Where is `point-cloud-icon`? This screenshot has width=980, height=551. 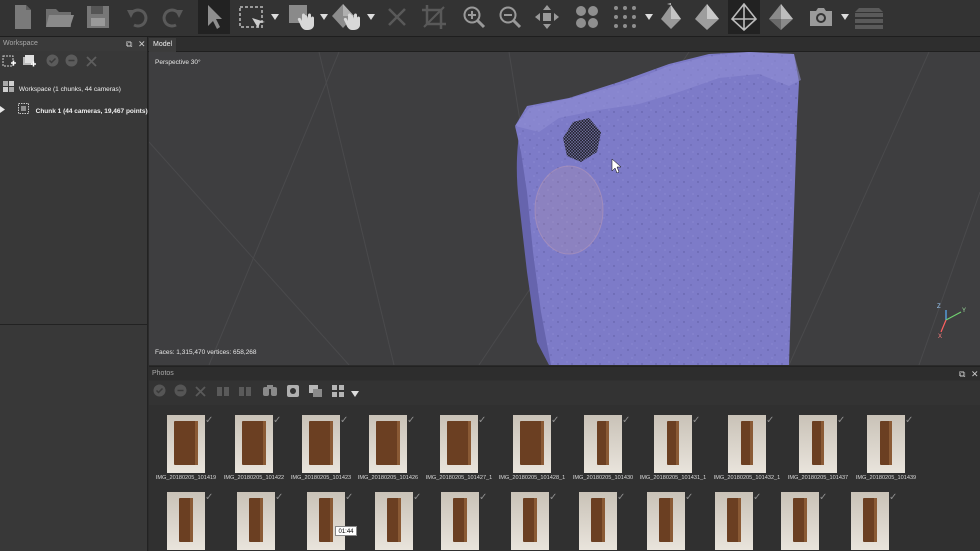
point-cloud-icon is located at coordinates (625, 17).